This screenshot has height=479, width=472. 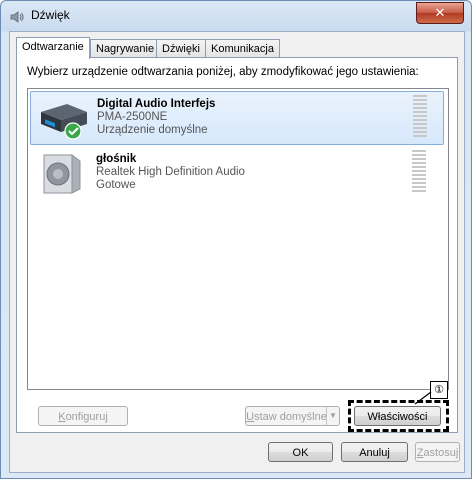 What do you see at coordinates (181, 48) in the screenshot?
I see `tab-sounds: Dźwięki` at bounding box center [181, 48].